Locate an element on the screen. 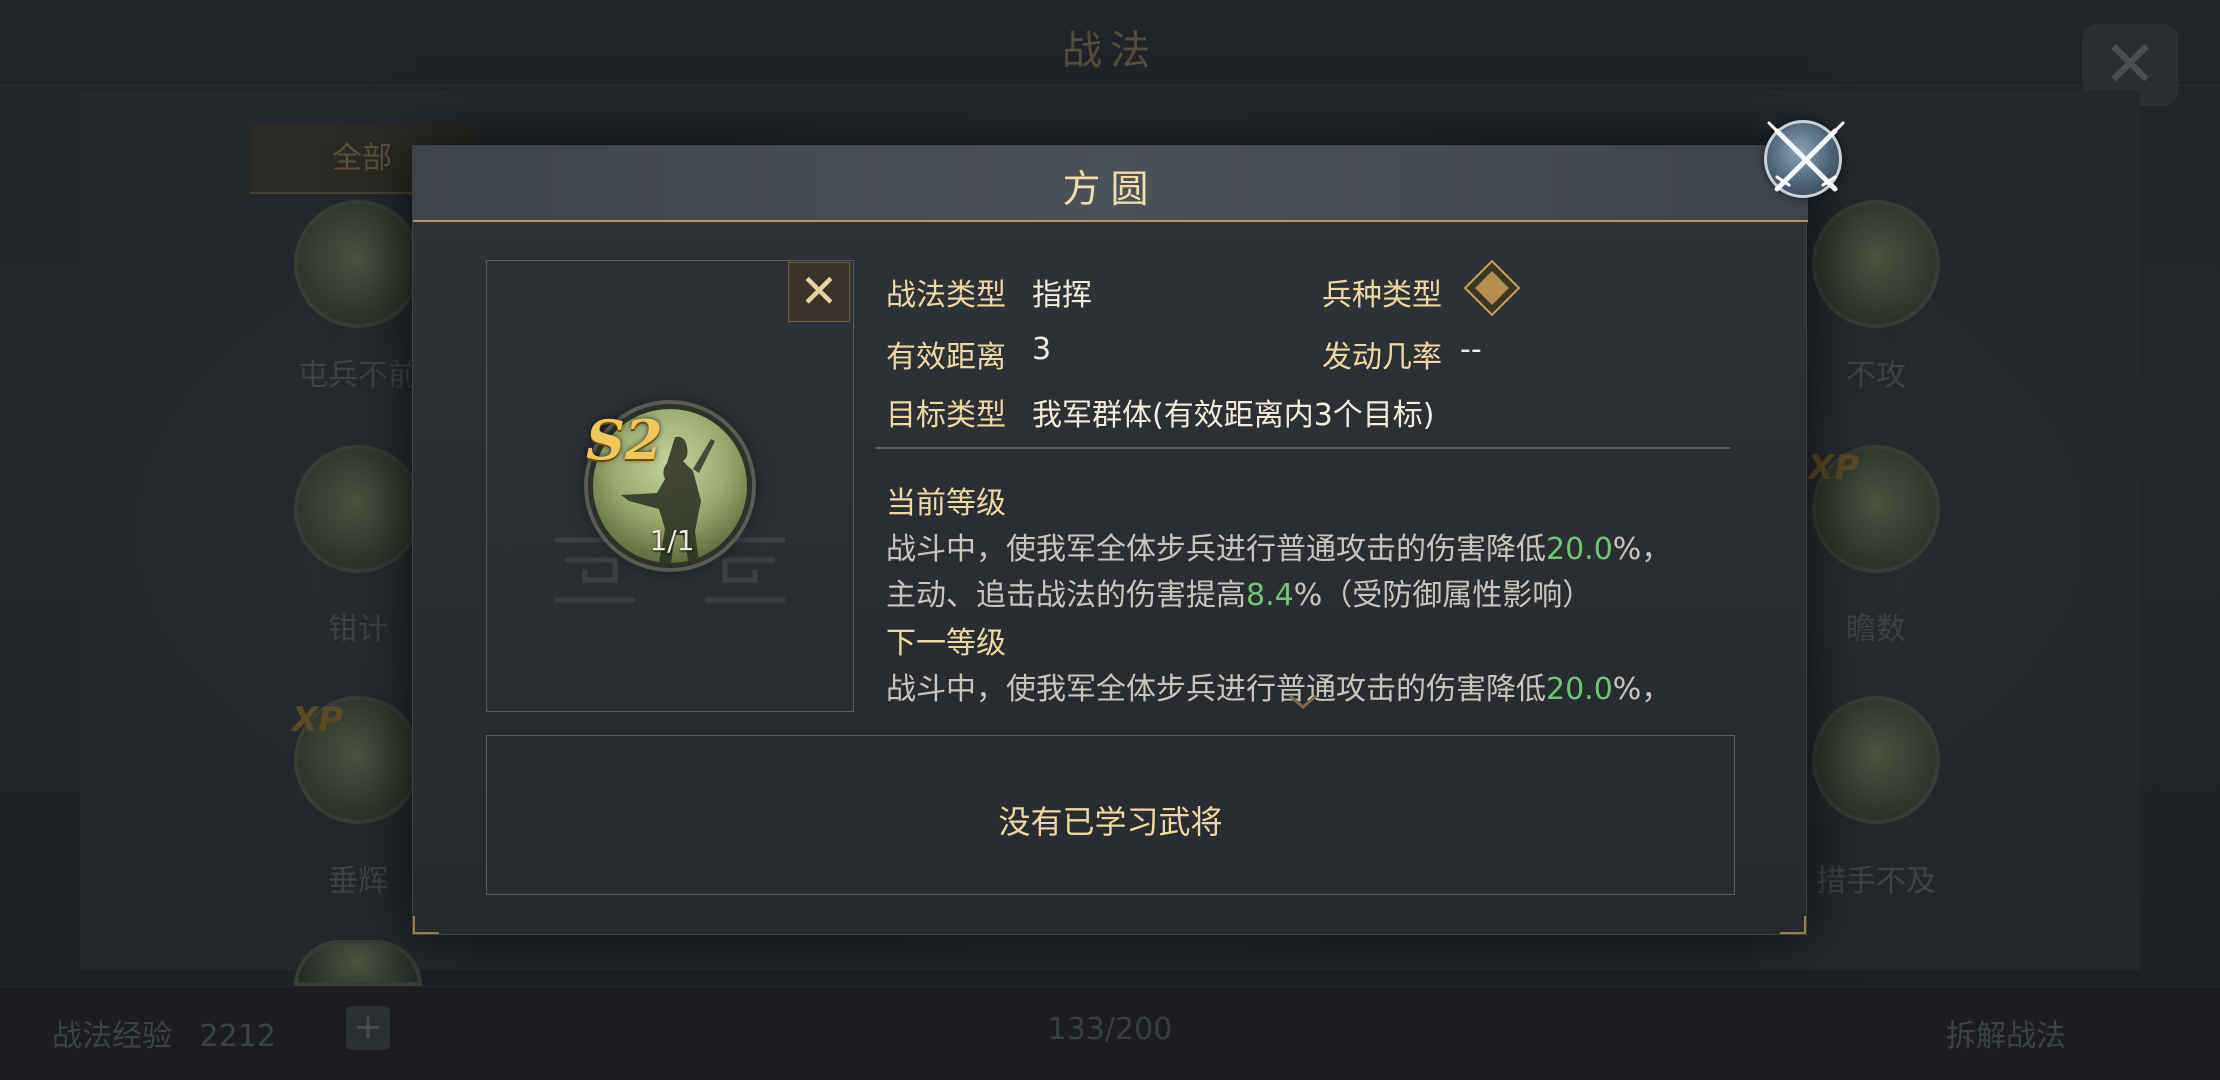 The width and height of the screenshot is (2220, 1080). dialog-title: 方圆 is located at coordinates (1110, 189).